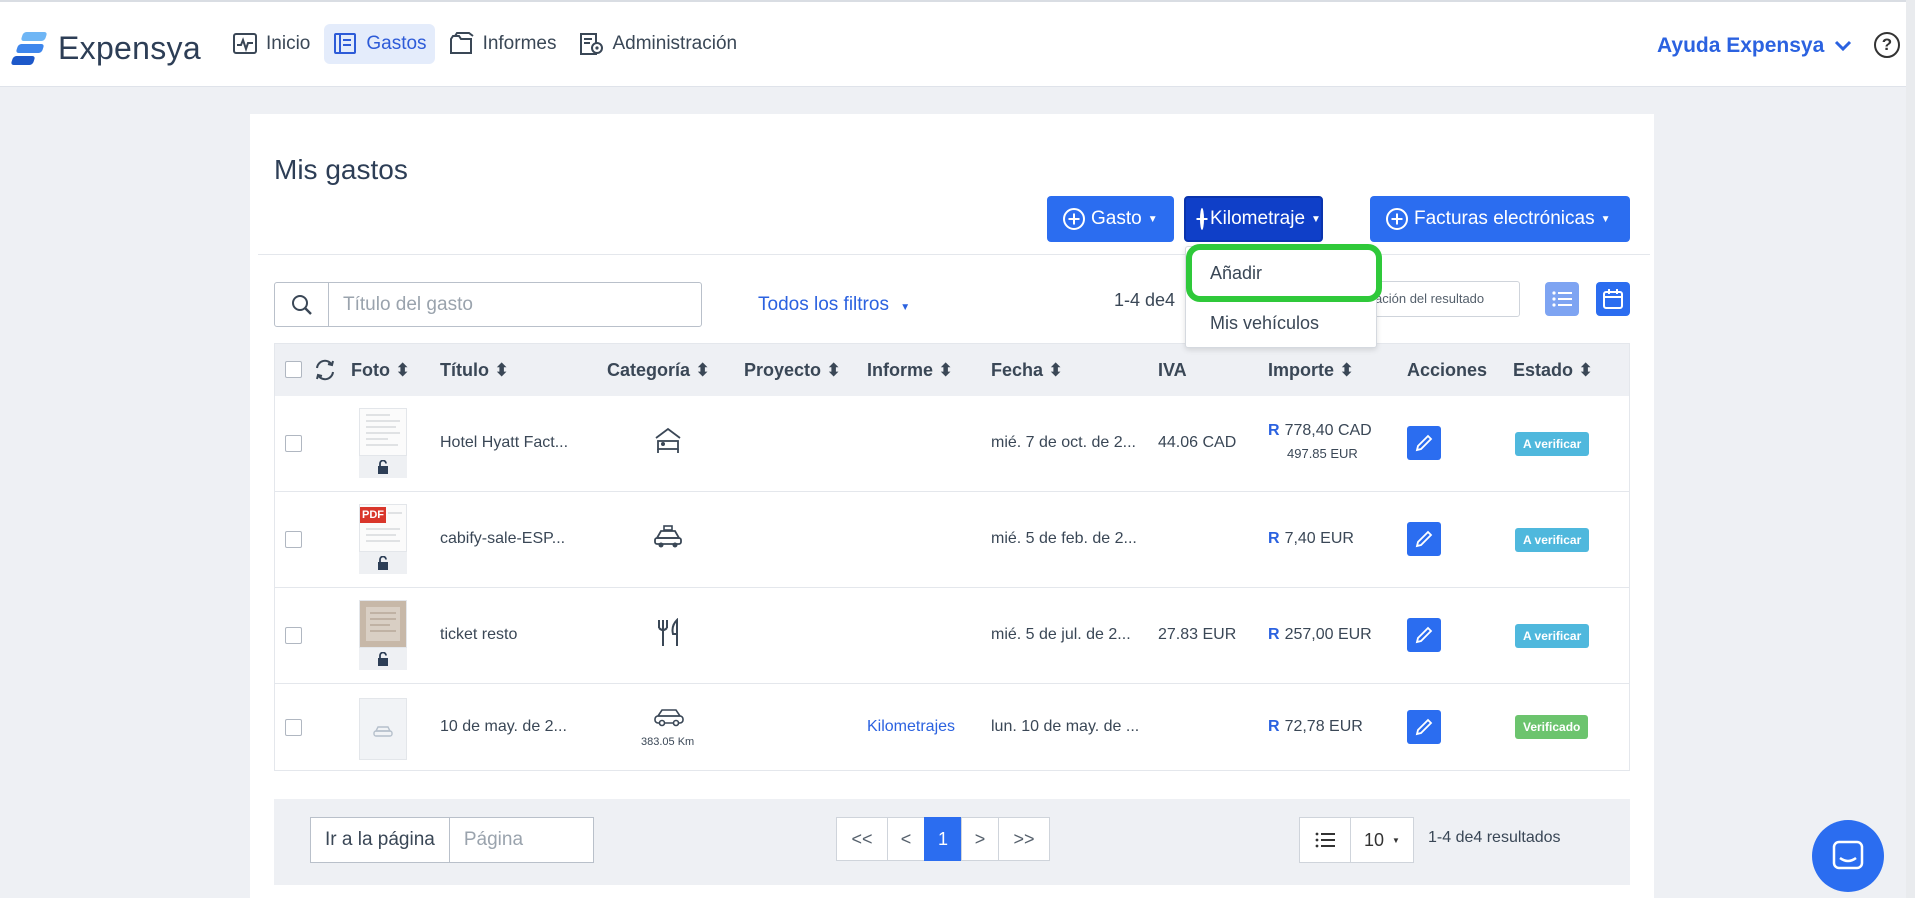 This screenshot has height=898, width=1915. What do you see at coordinates (1440, 299) in the screenshot?
I see `sort-select: ación del resultado` at bounding box center [1440, 299].